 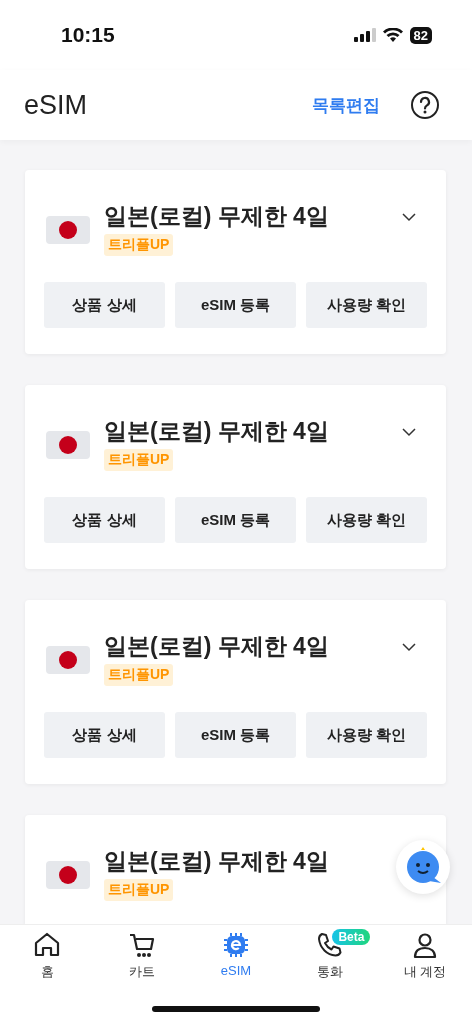 I want to click on page-title: eSIM, so click(x=56, y=105).